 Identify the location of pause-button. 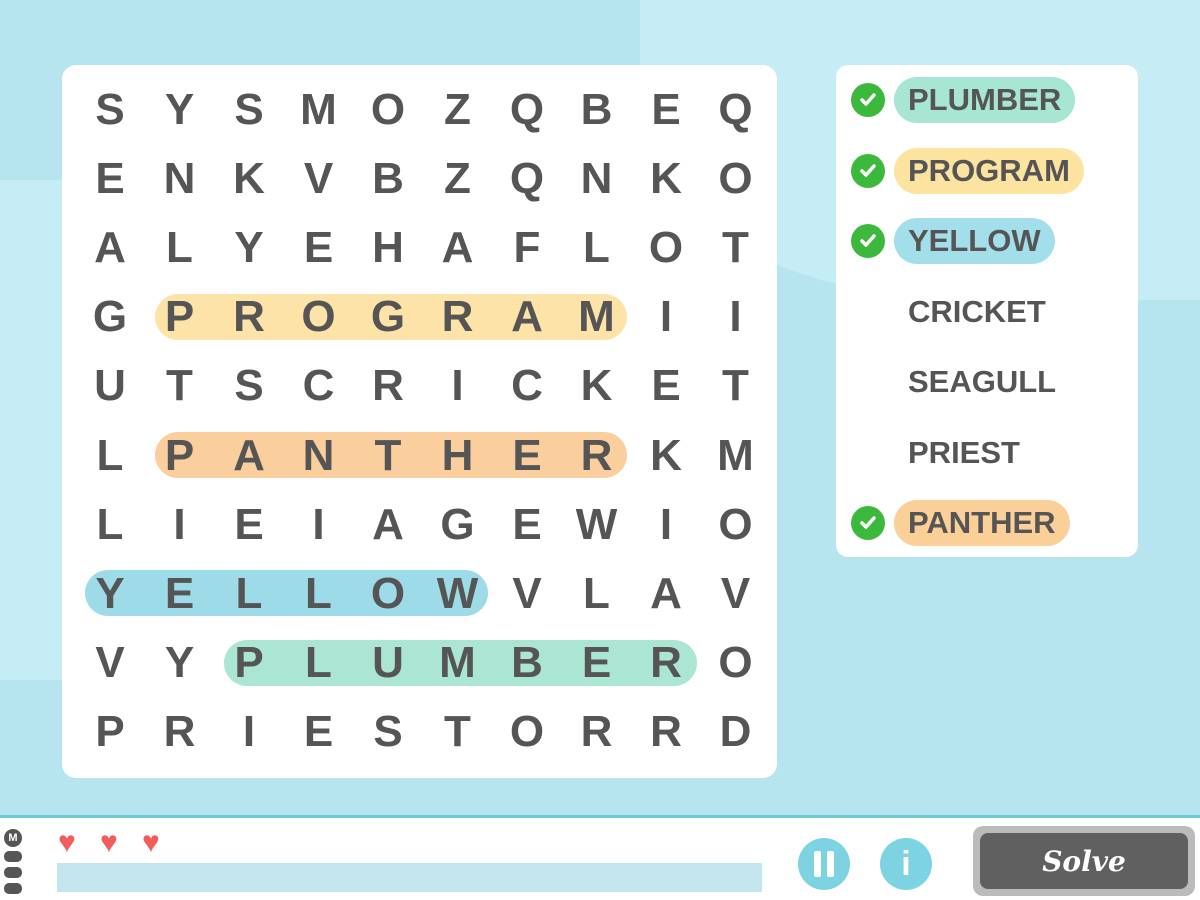
(824, 864).